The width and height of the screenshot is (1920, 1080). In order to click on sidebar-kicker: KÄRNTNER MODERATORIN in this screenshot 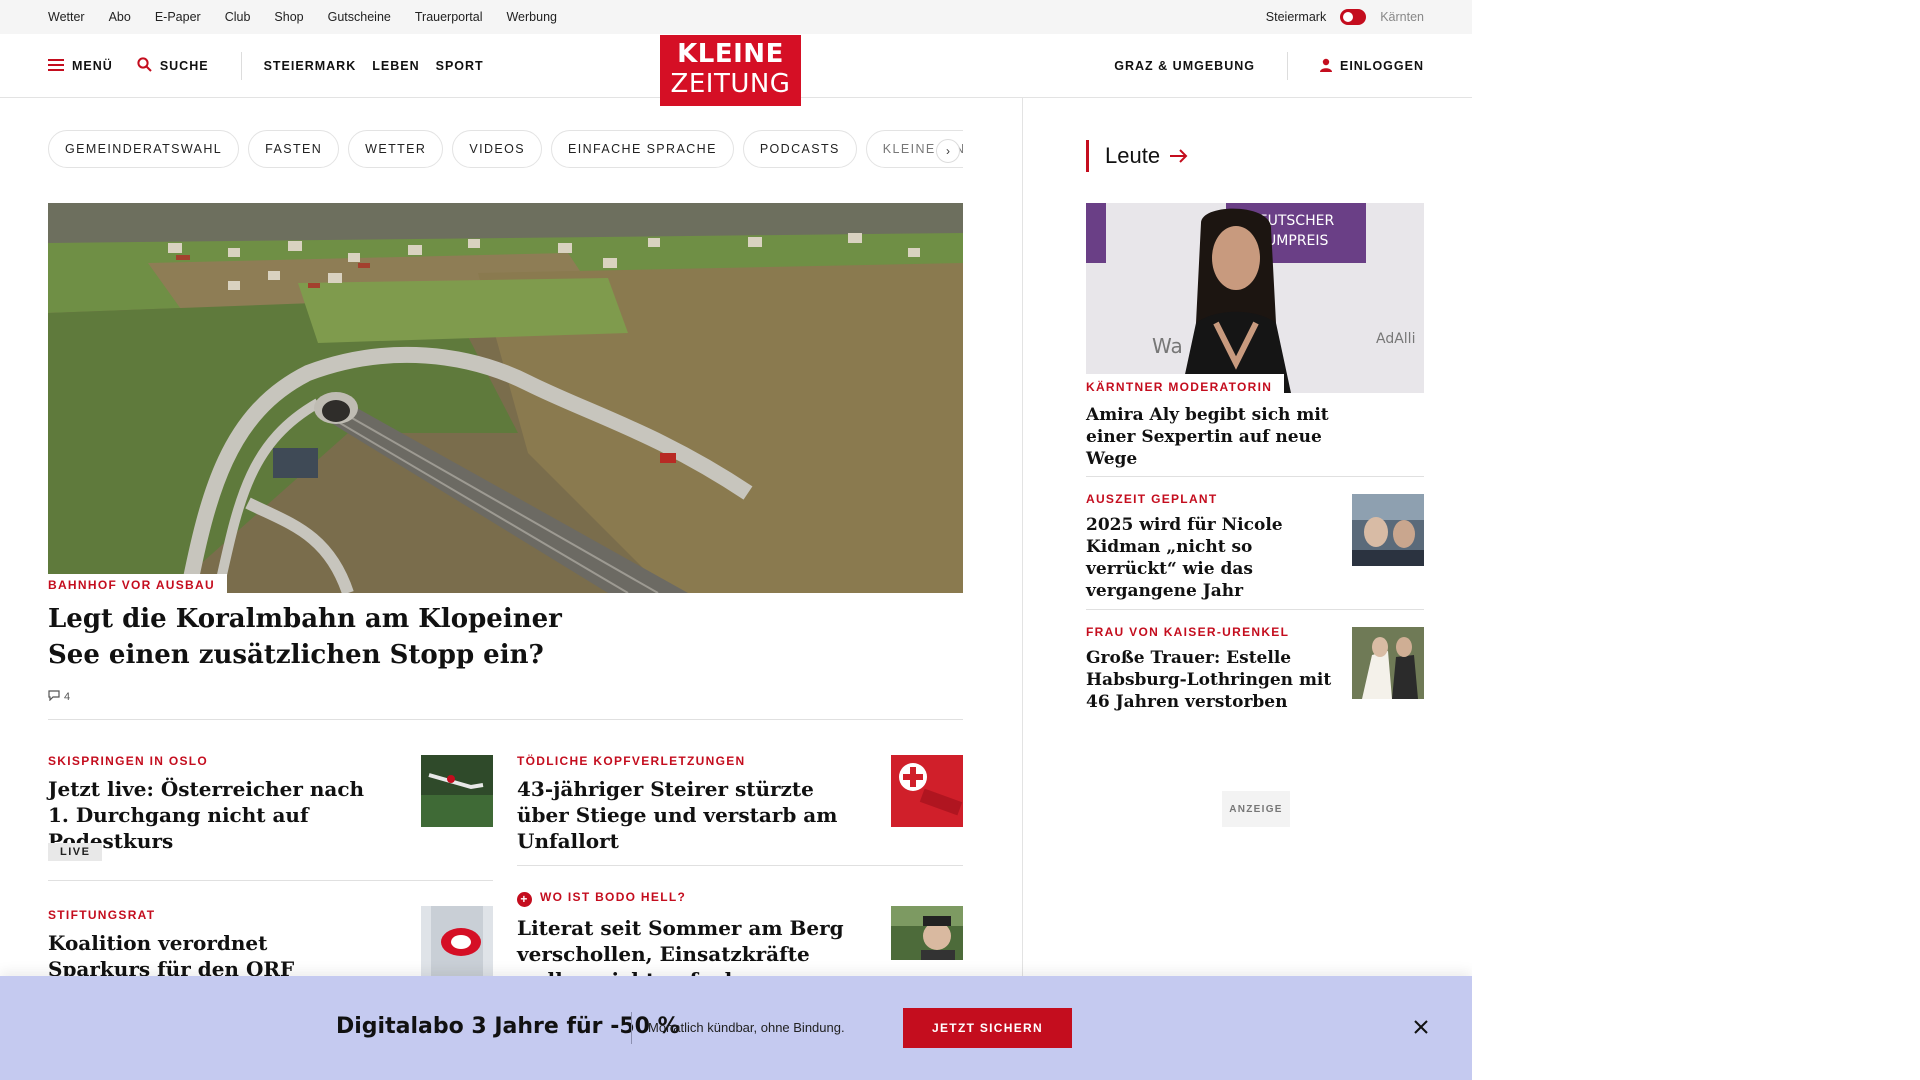, I will do `click(1185, 385)`.